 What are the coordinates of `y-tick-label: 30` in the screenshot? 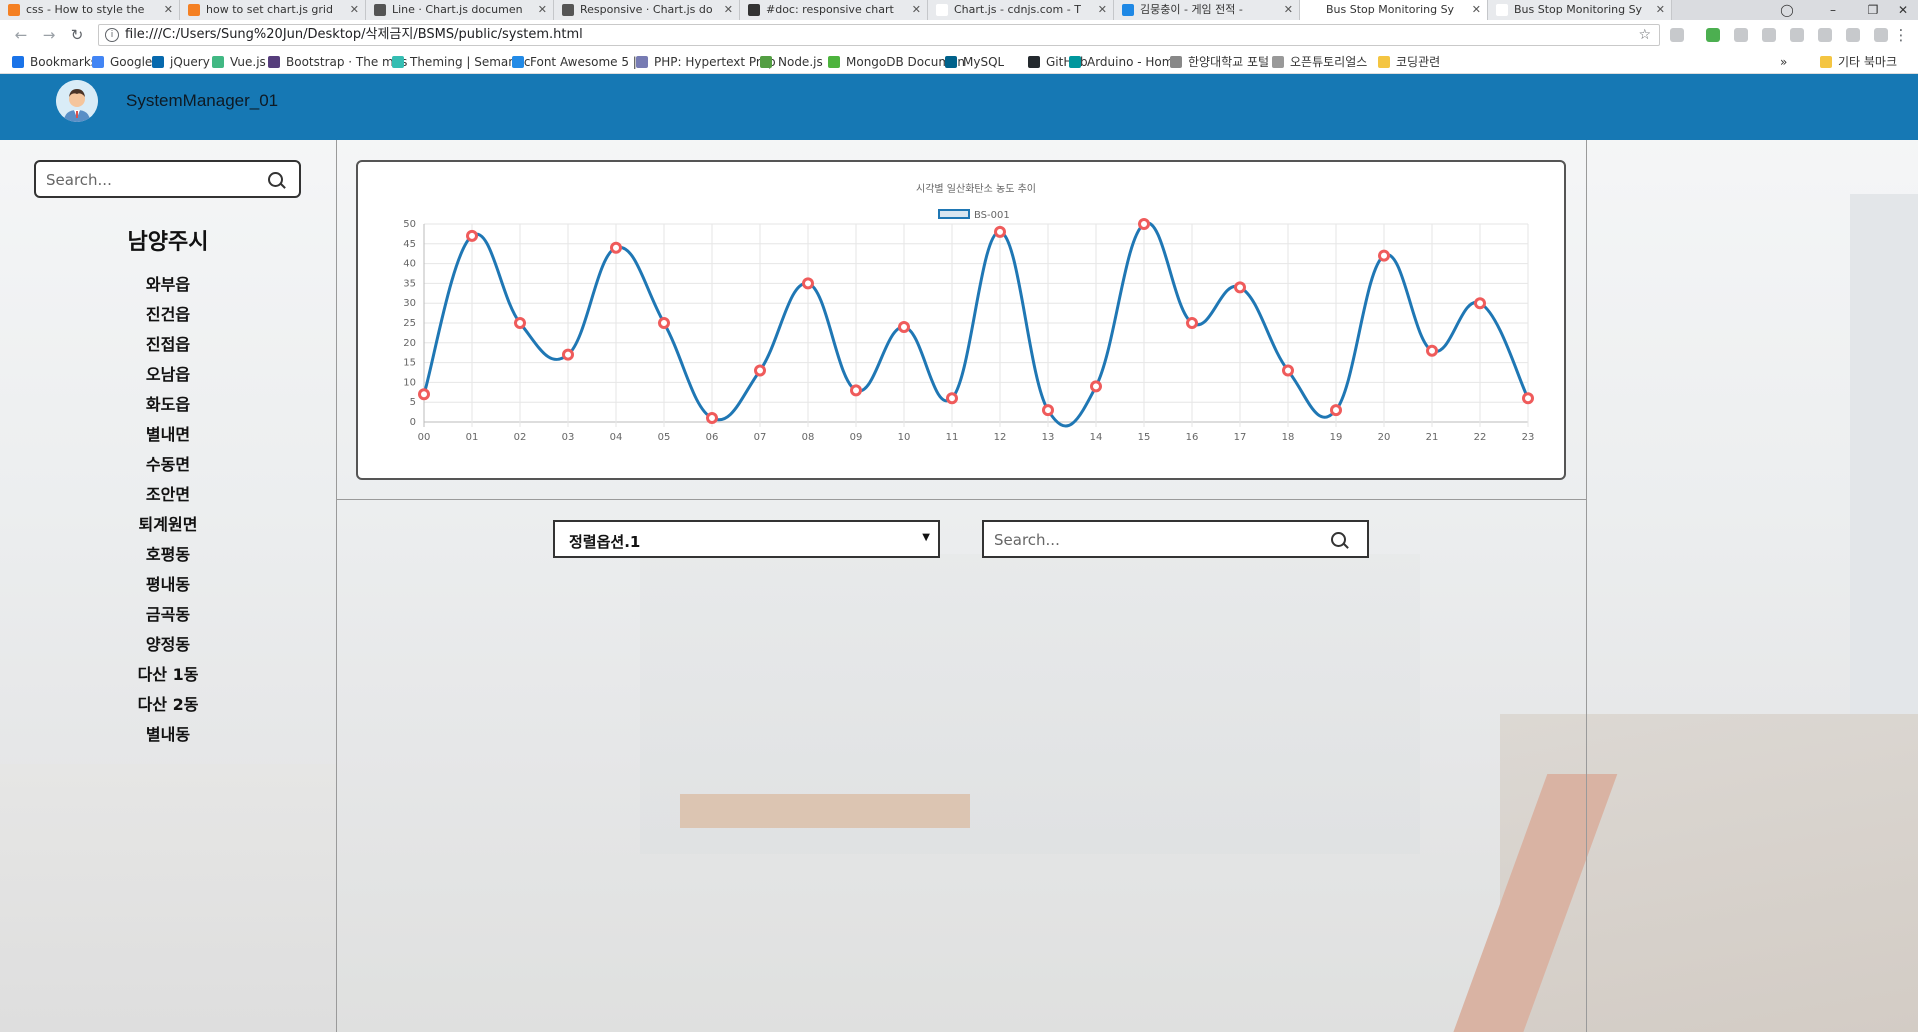 It's located at (409, 303).